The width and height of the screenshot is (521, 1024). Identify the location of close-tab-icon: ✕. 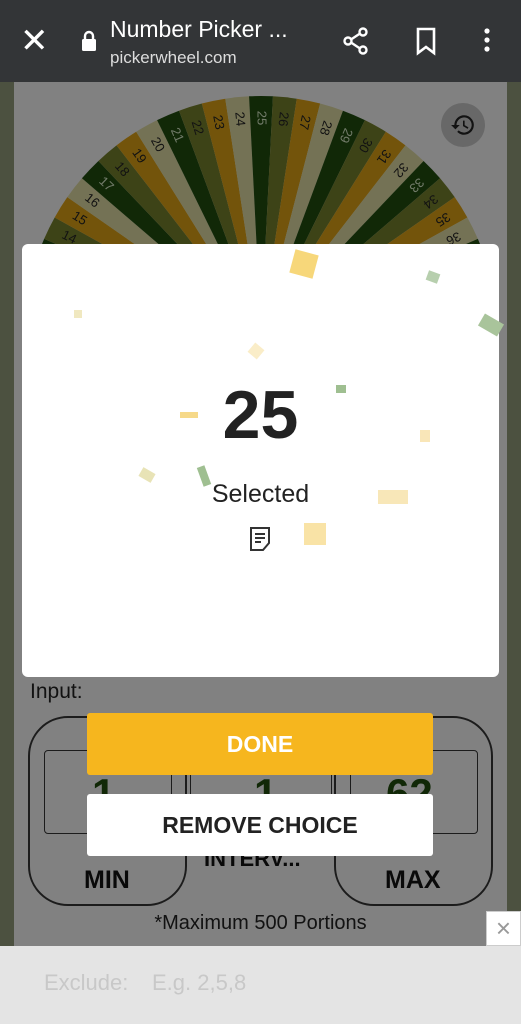
(34, 41).